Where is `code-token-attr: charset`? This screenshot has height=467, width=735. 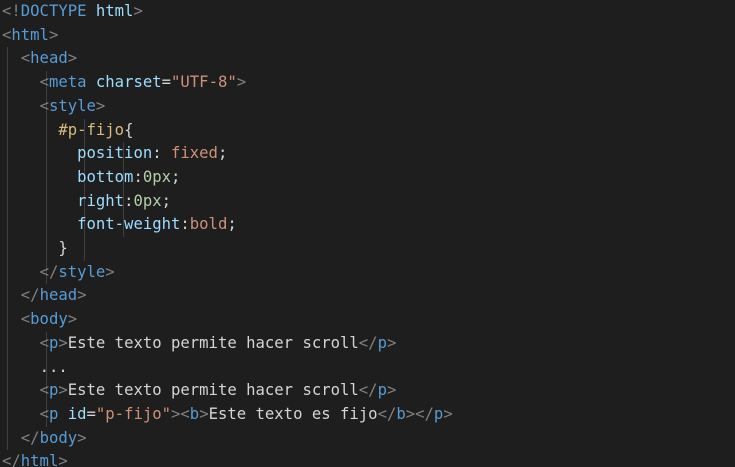
code-token-attr: charset is located at coordinates (128, 82).